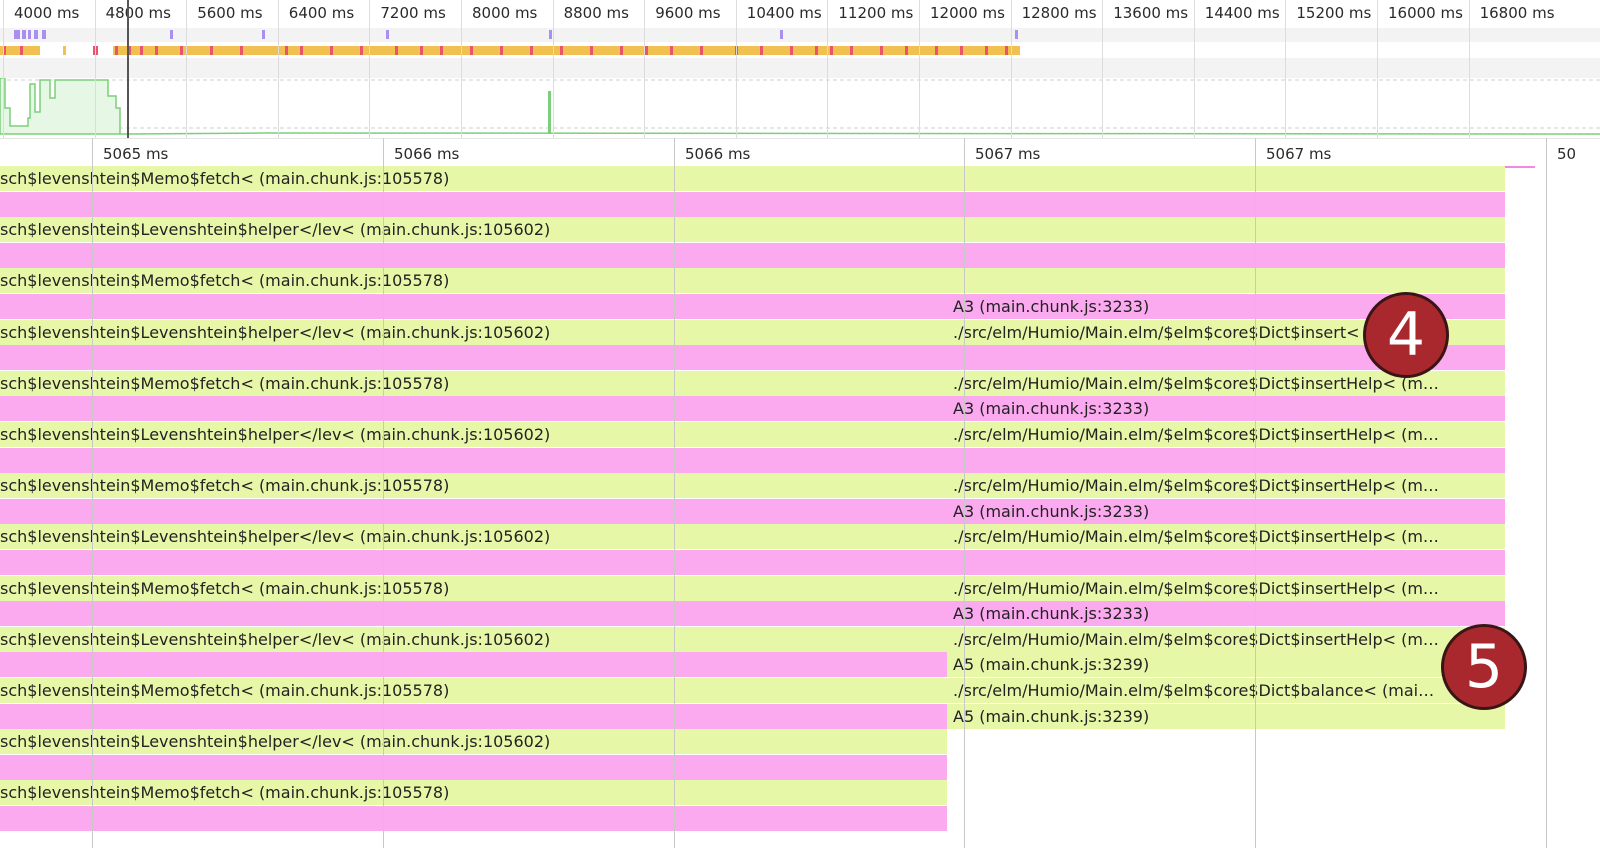  Describe the element at coordinates (1425, 13) in the screenshot. I see `overview-tick-label: 16000 ms` at that location.